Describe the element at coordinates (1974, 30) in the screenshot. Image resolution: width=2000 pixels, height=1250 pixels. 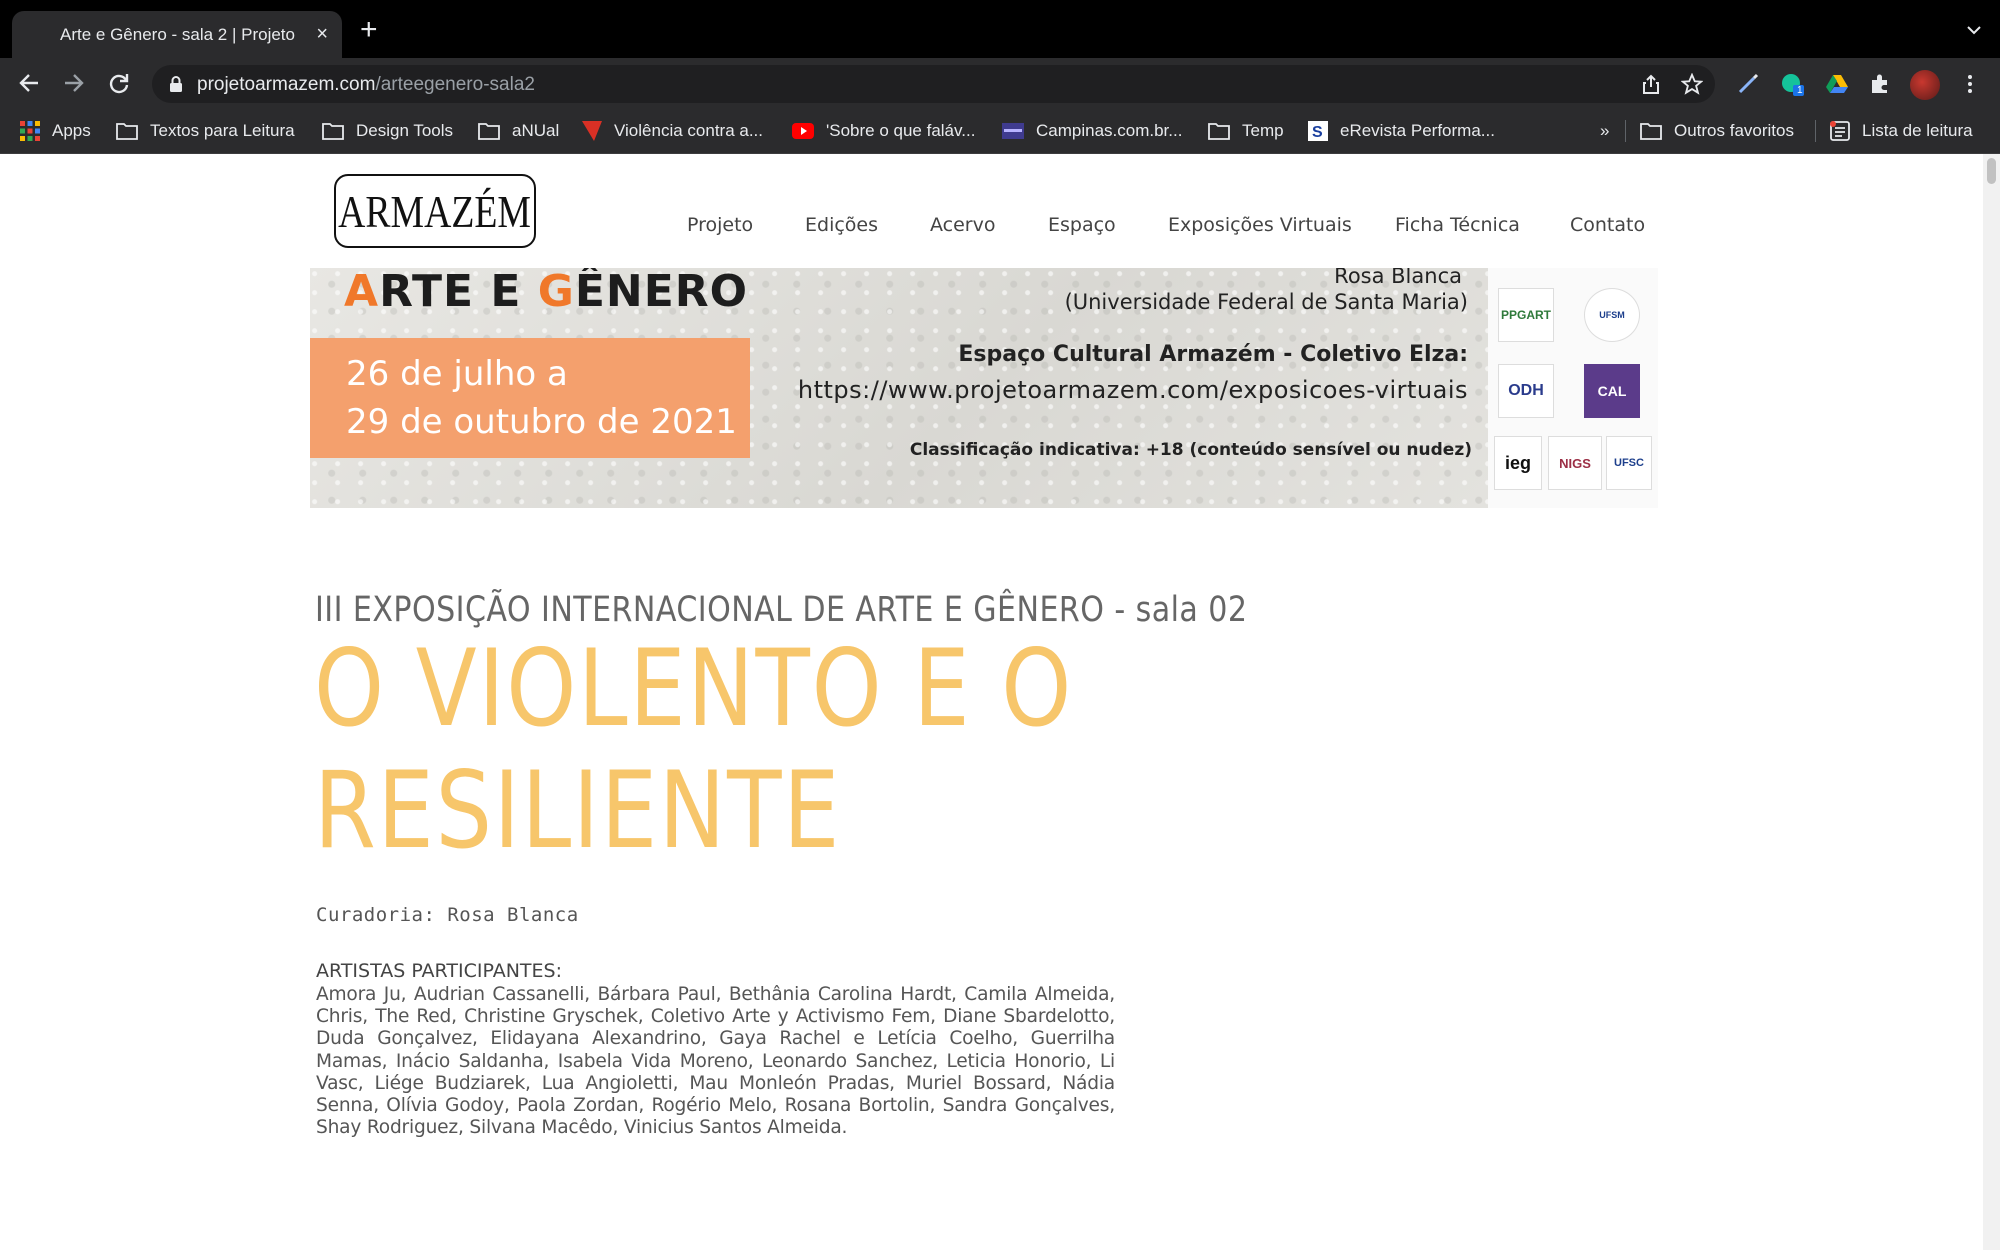
I see `tab-search-chevron-icon` at that location.